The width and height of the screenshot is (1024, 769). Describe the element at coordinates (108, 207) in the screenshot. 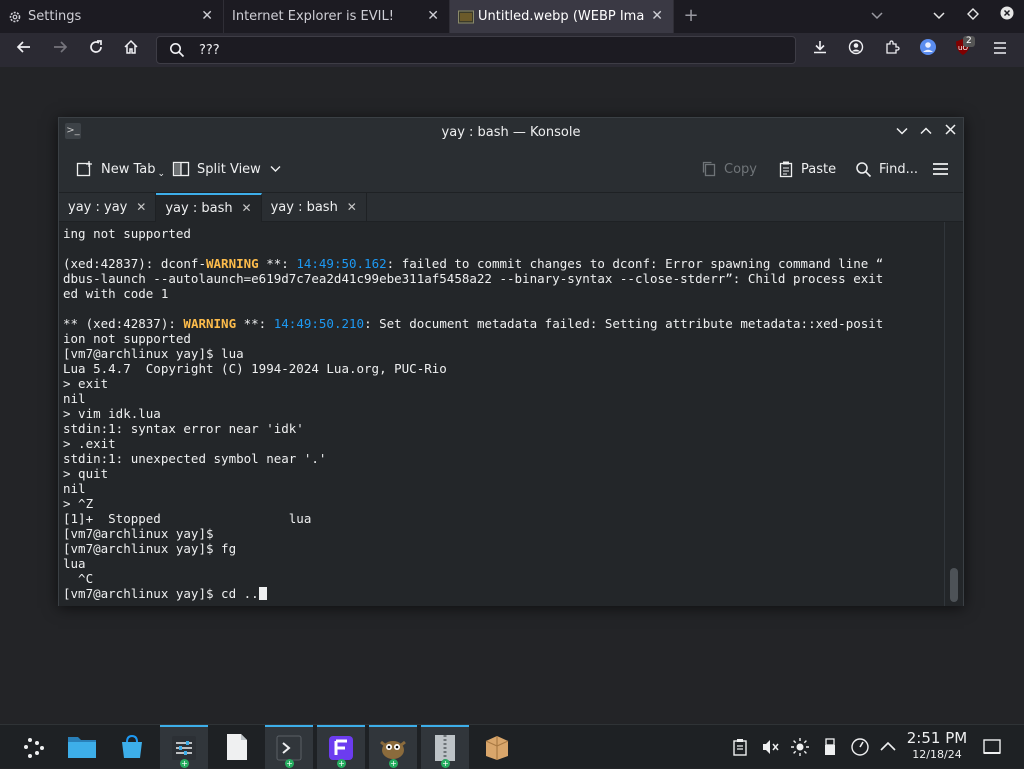

I see `konsole-tab-yay-yay: yay : yay ✕` at that location.